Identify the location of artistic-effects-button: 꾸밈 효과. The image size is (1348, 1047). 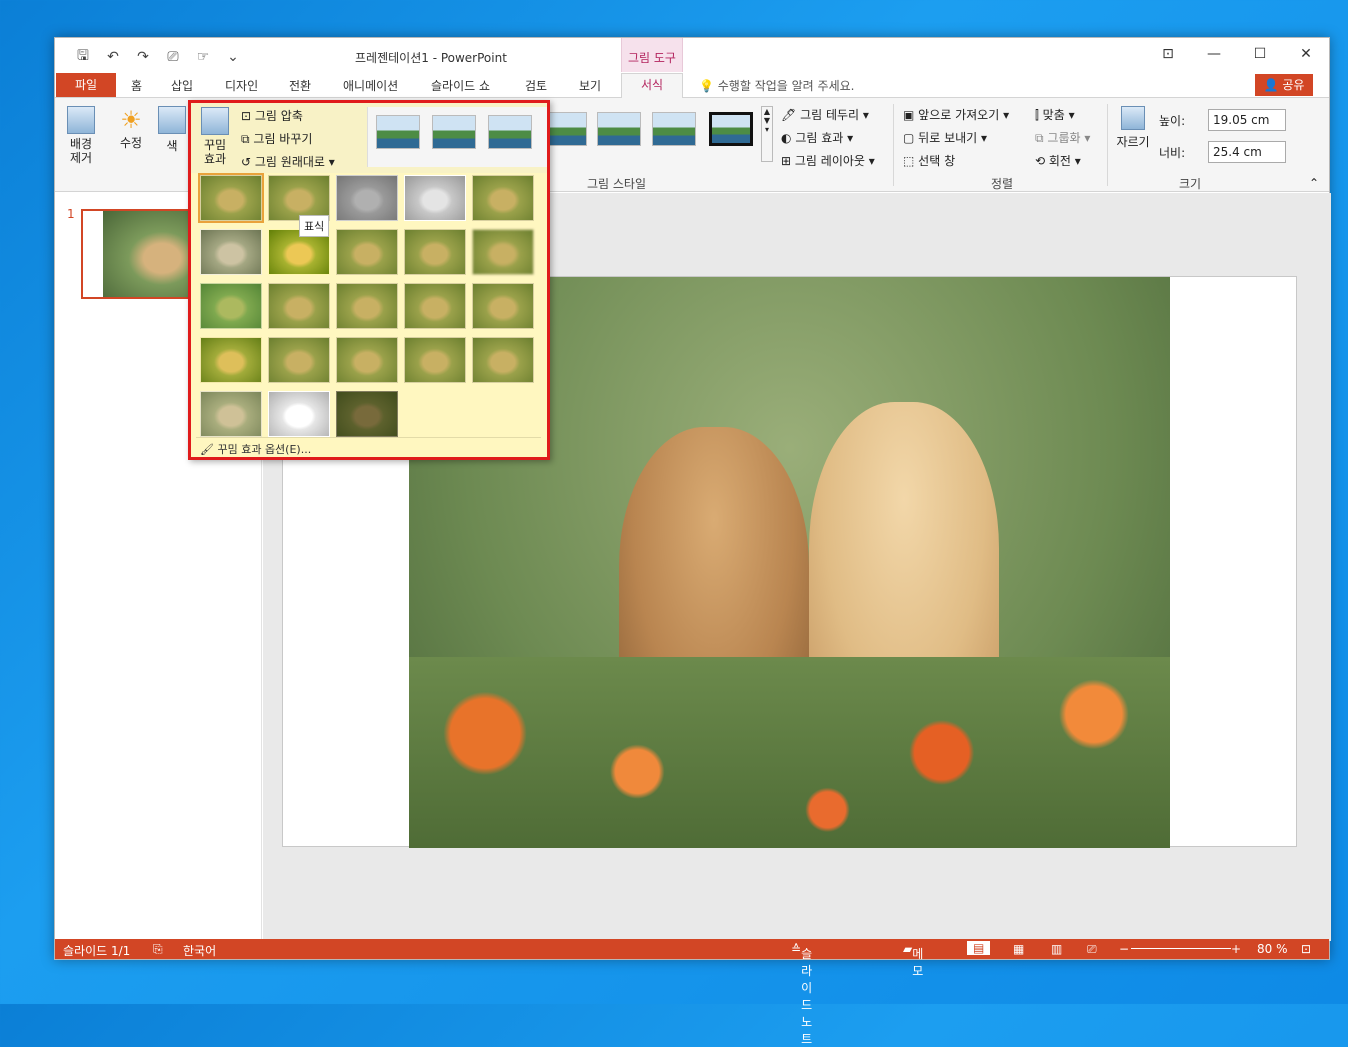
(215, 136).